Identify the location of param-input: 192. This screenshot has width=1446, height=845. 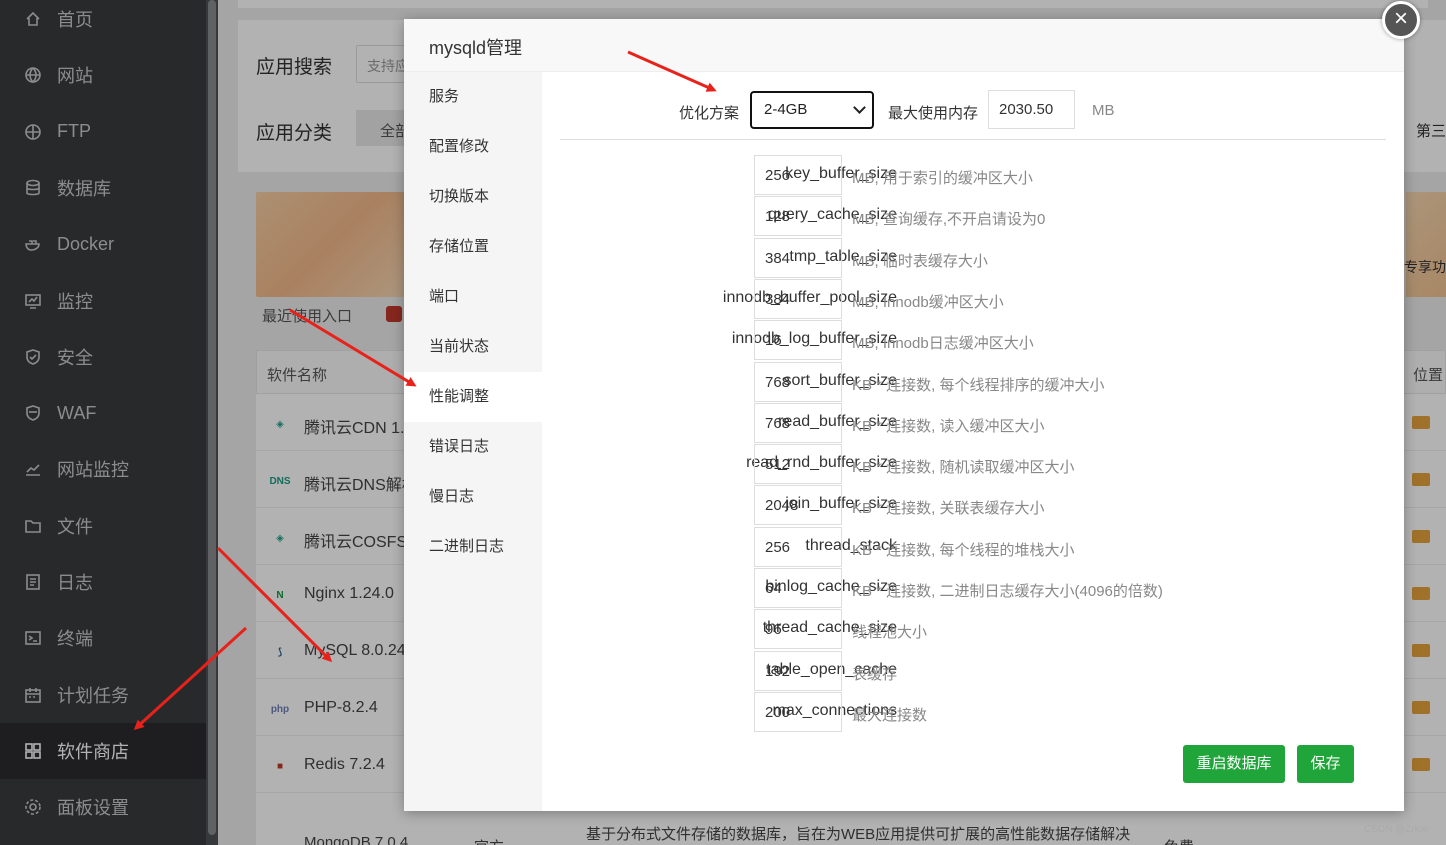
(798, 670).